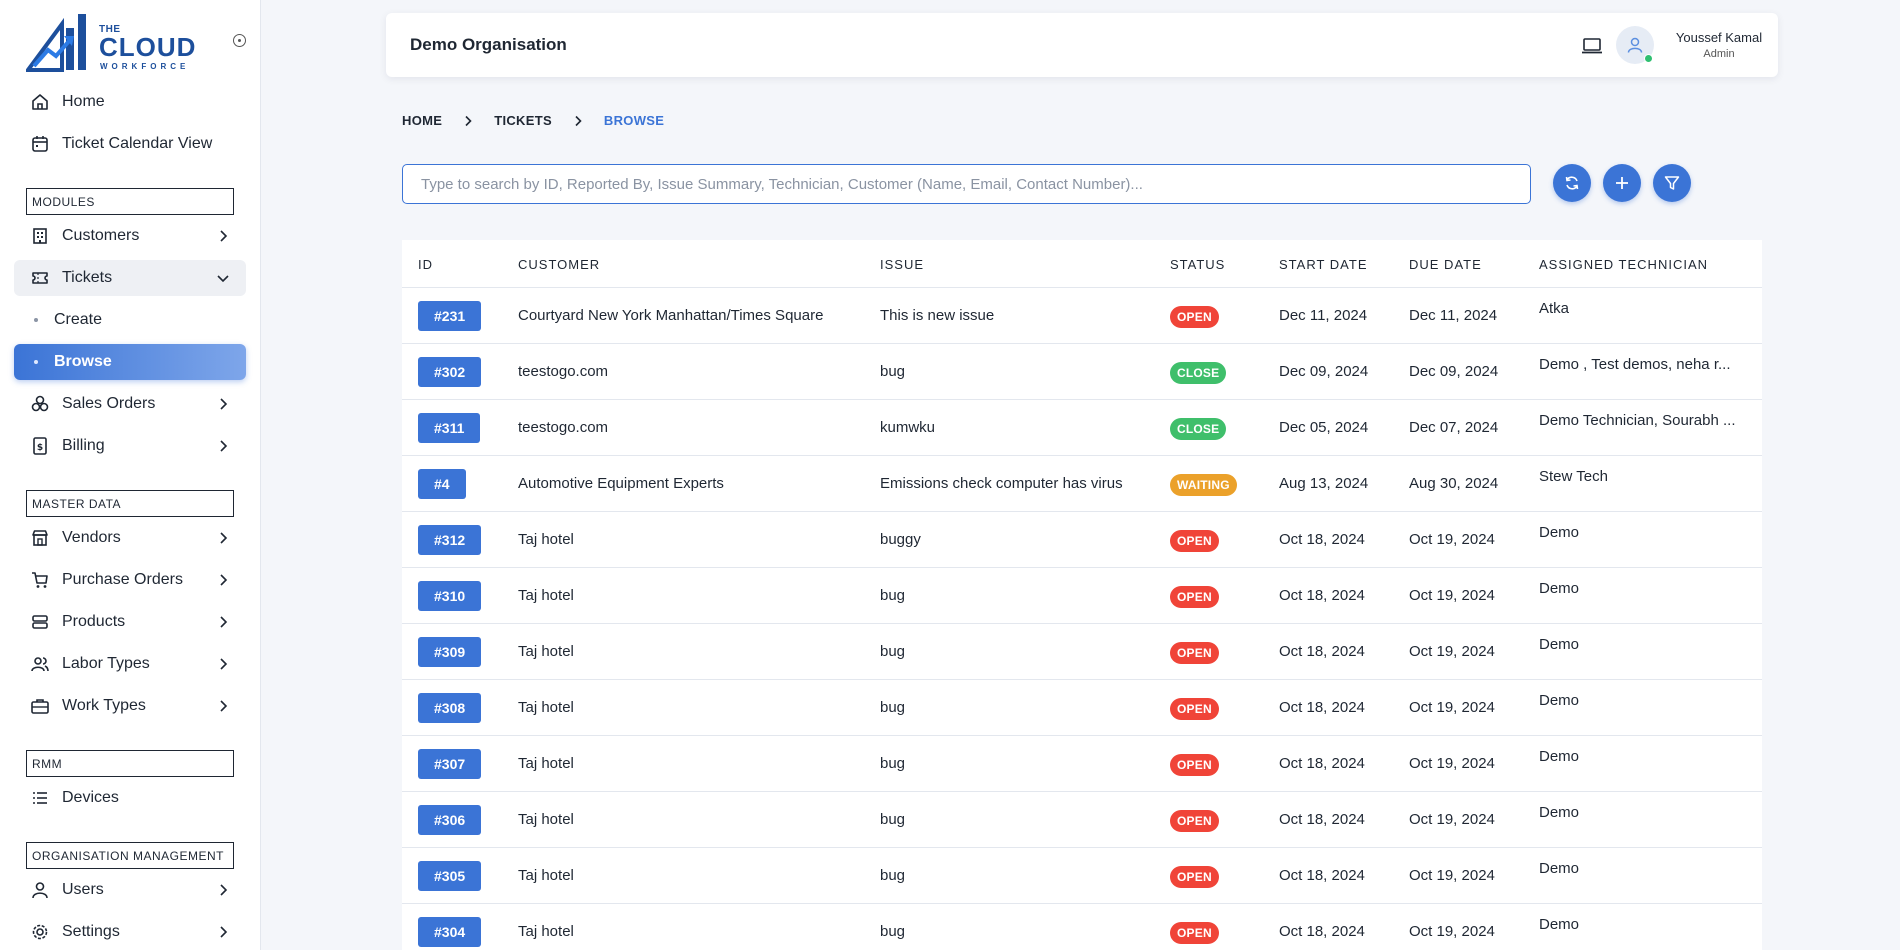 This screenshot has height=950, width=1900. Describe the element at coordinates (1198, 373) in the screenshot. I see `status-badge: CLOSE` at that location.